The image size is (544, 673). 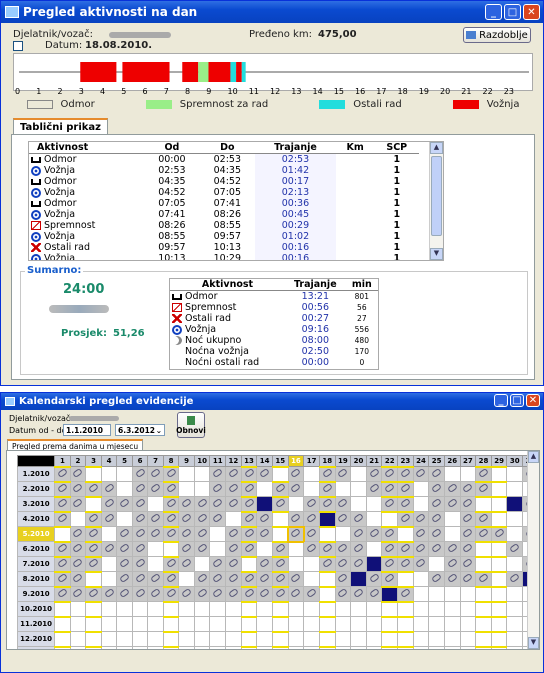 What do you see at coordinates (224, 236) in the screenshot?
I see `table-row: Vožnja 08:55 09:57 01:02 1` at bounding box center [224, 236].